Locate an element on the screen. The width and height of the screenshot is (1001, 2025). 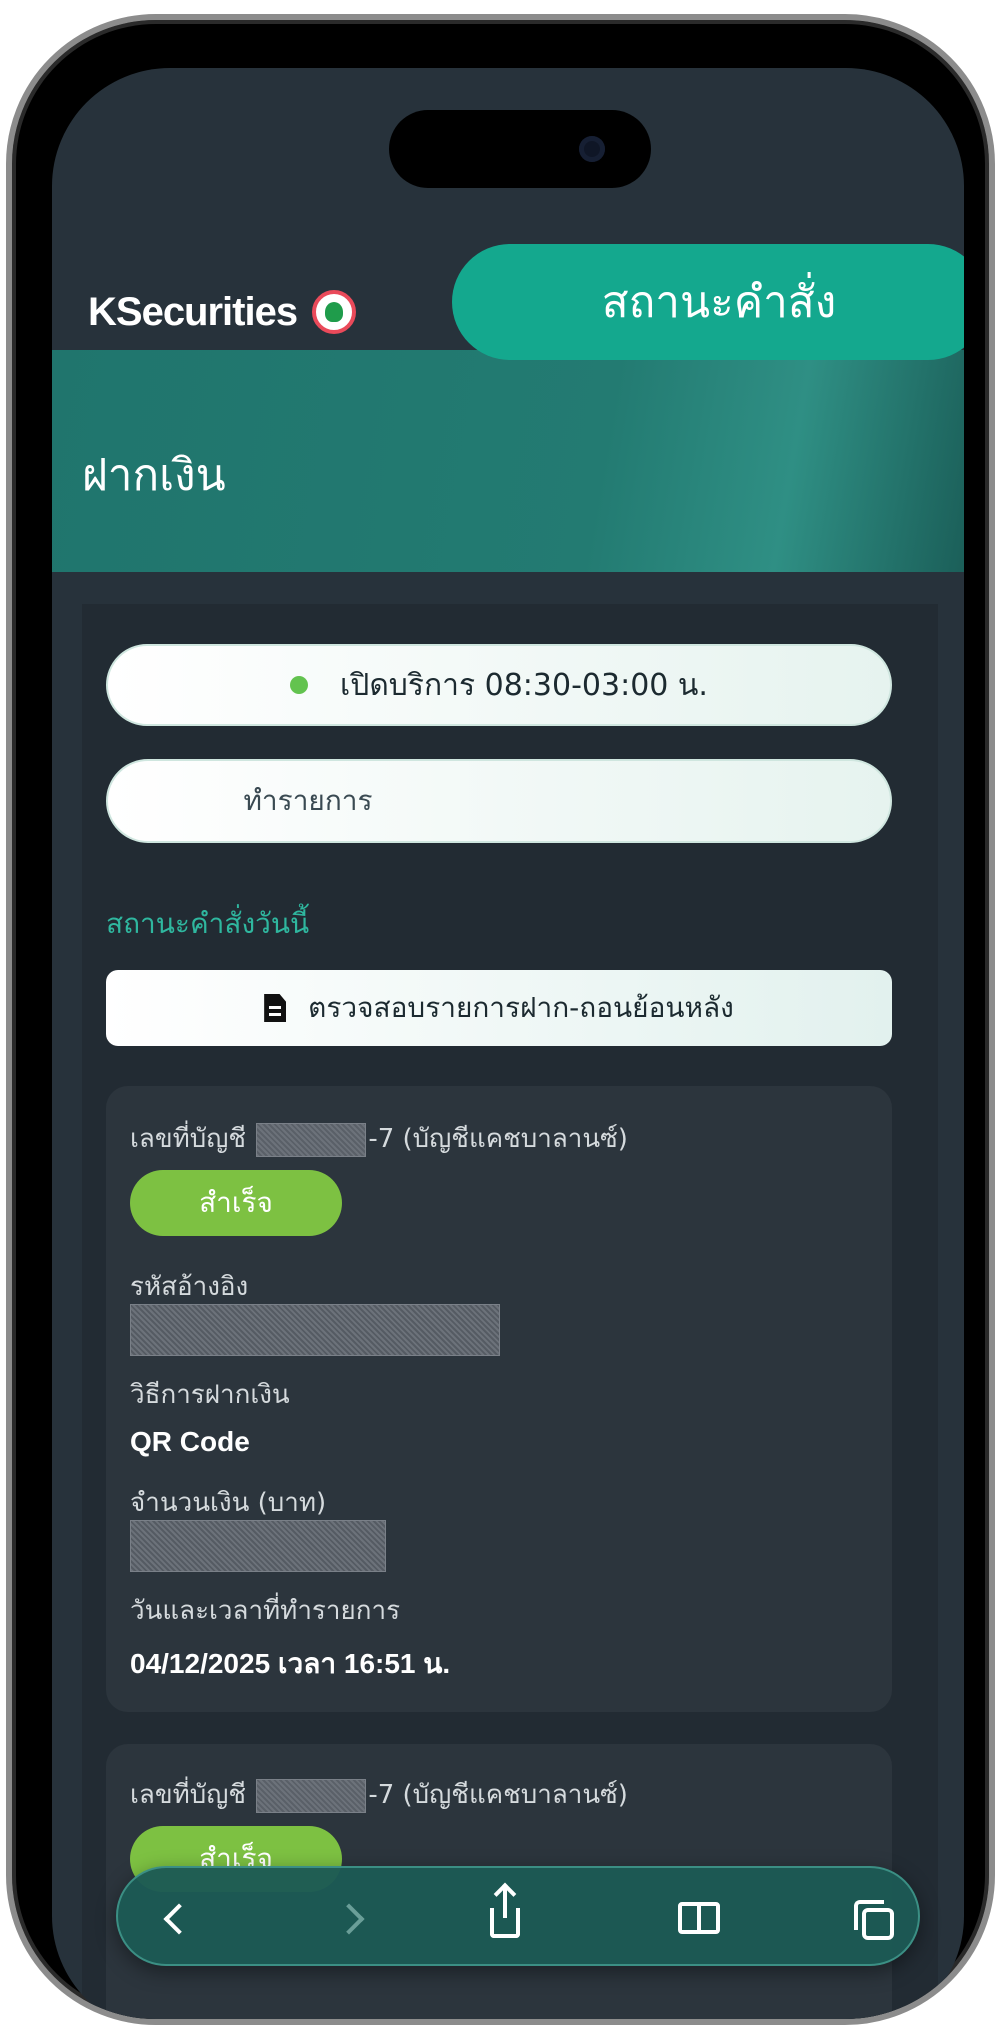
back-icon is located at coordinates (179, 1919).